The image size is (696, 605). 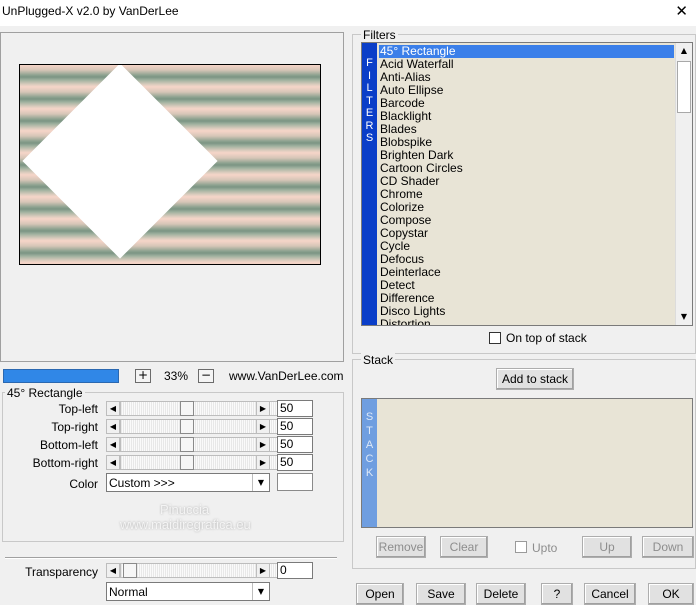 What do you see at coordinates (187, 444) in the screenshot?
I see `bottom-left-slider-thumb` at bounding box center [187, 444].